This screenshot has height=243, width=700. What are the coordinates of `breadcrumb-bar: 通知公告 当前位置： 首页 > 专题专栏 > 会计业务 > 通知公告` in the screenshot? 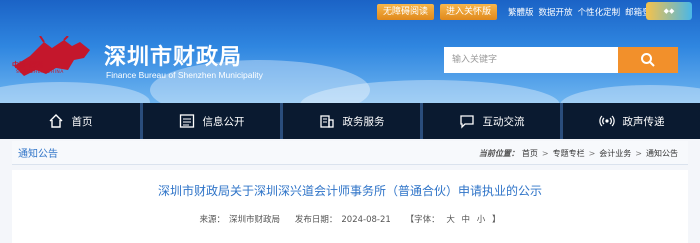 It's located at (350, 153).